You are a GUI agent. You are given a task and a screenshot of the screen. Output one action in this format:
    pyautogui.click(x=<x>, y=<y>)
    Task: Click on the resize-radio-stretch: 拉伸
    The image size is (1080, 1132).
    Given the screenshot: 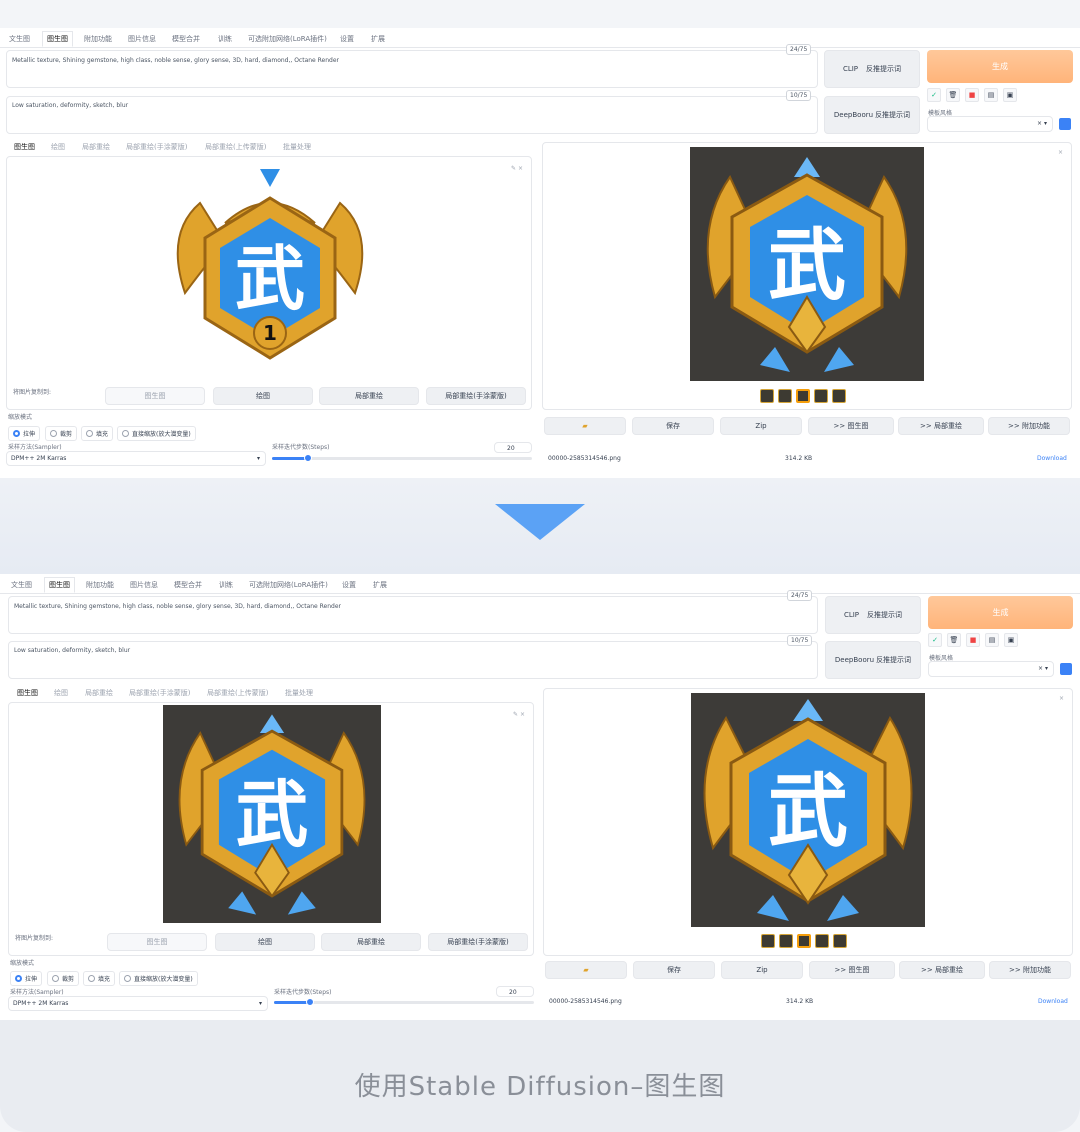 What is the action you would take?
    pyautogui.click(x=26, y=978)
    